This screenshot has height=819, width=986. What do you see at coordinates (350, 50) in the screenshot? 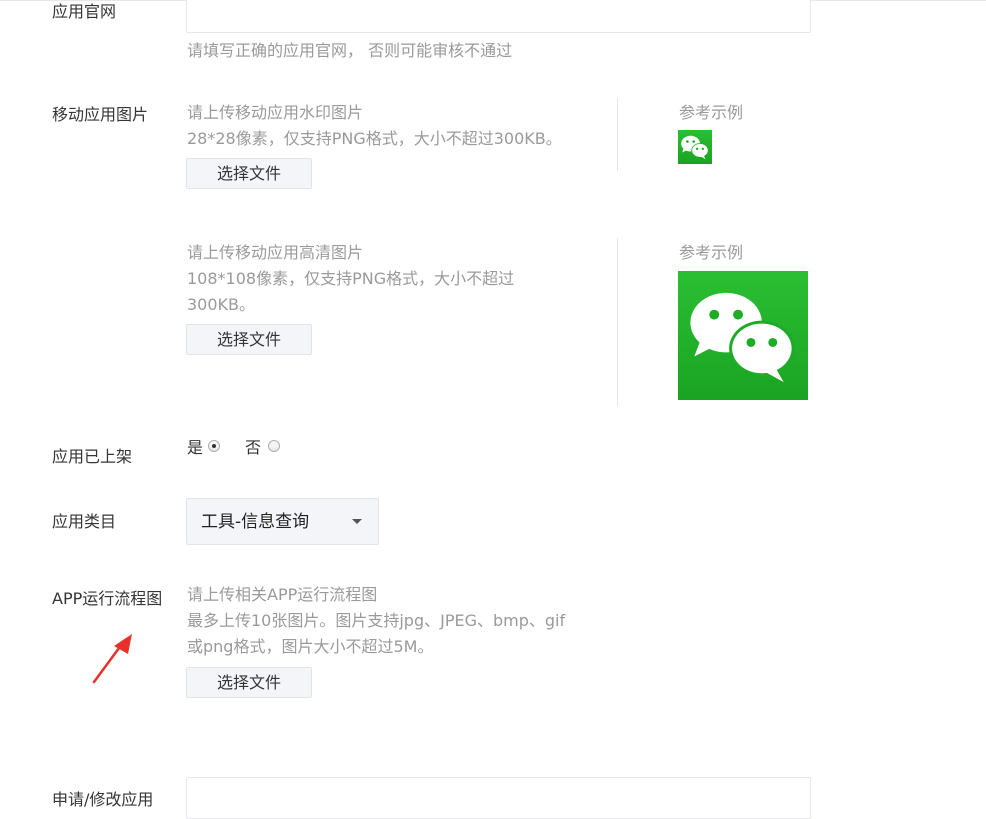
I see `website-hint: 请填写正确的应用官网， 否则可能审核不通过` at bounding box center [350, 50].